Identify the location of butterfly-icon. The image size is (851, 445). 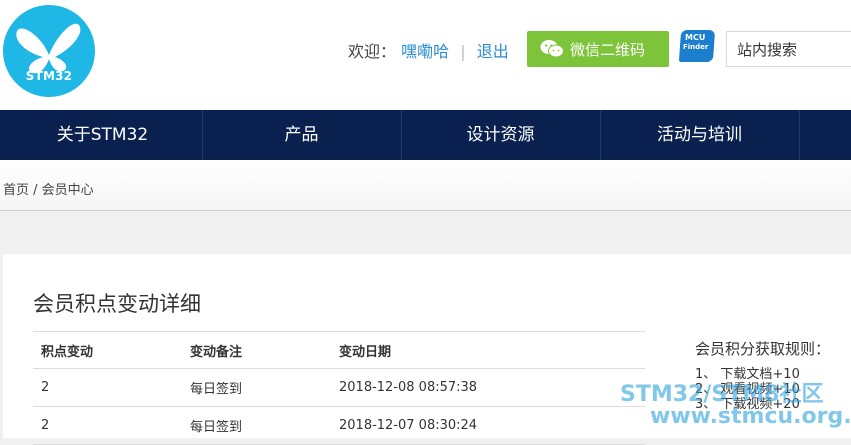
(48, 48).